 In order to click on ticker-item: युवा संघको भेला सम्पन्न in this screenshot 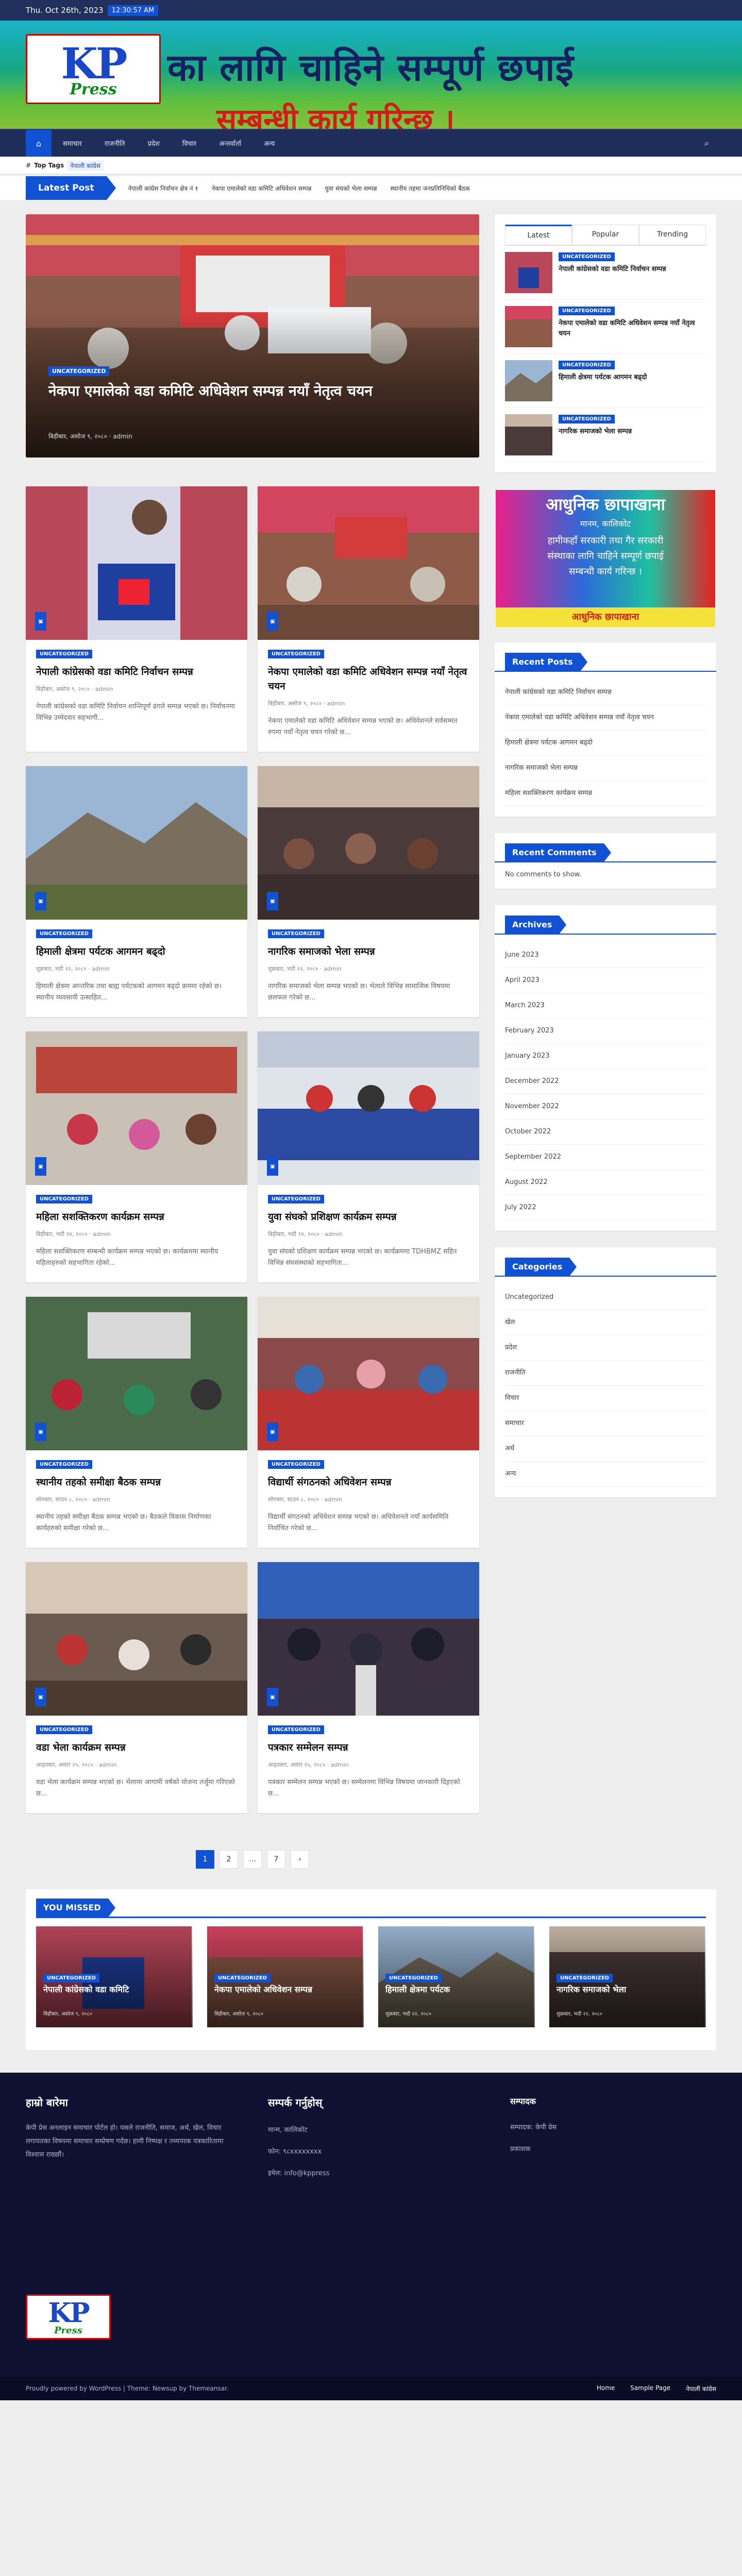, I will do `click(351, 188)`.